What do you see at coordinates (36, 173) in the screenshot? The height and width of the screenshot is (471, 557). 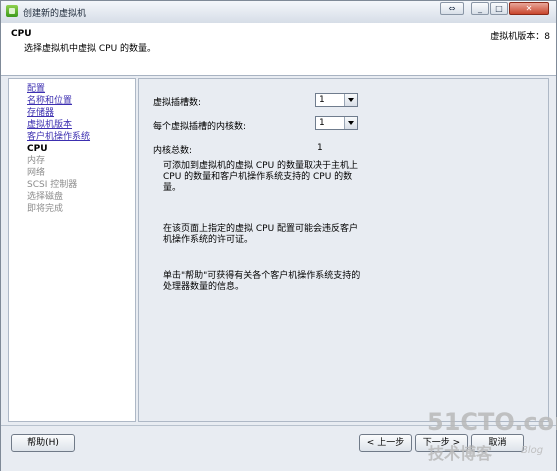 I see `nav-item-network: 网络` at bounding box center [36, 173].